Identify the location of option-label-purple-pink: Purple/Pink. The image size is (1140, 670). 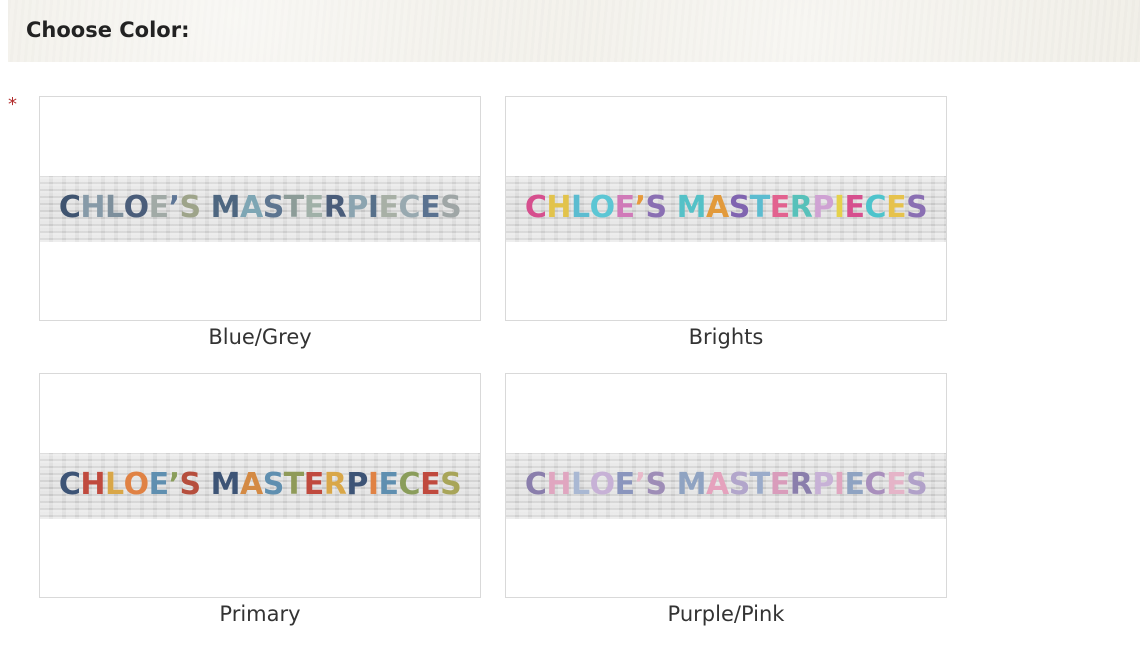
(726, 614).